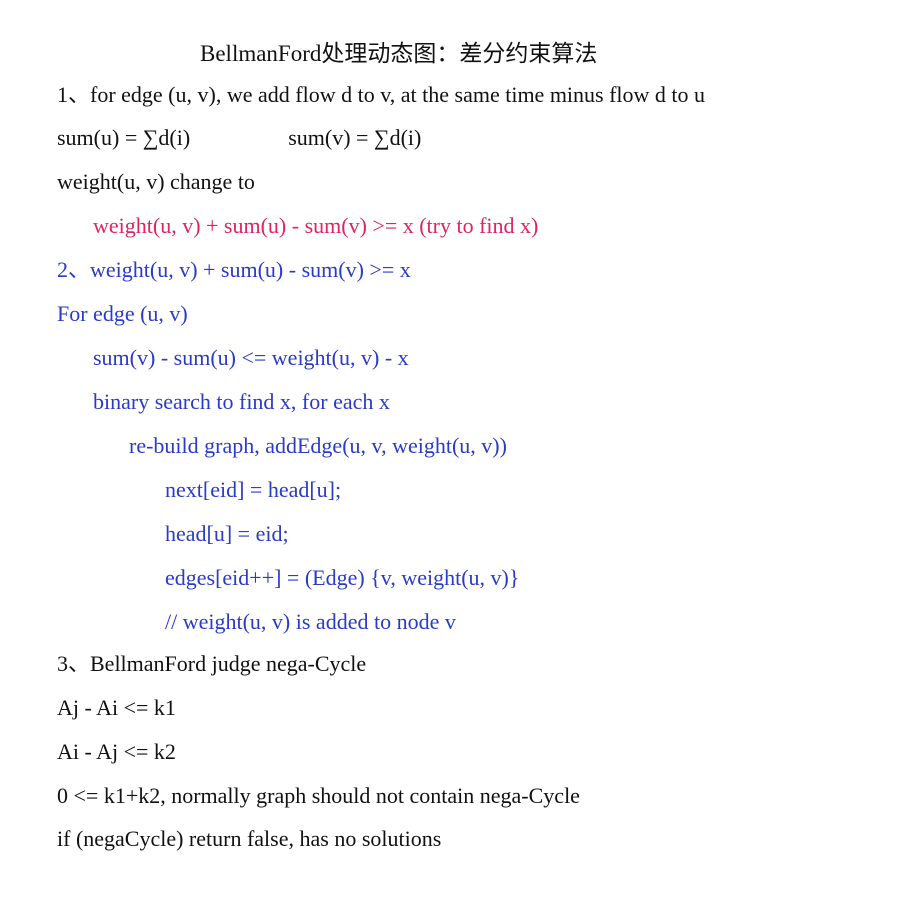 This screenshot has height=900, width=900. Describe the element at coordinates (122, 313) in the screenshot. I see `for-edge-text: For edge (u, v)` at that location.